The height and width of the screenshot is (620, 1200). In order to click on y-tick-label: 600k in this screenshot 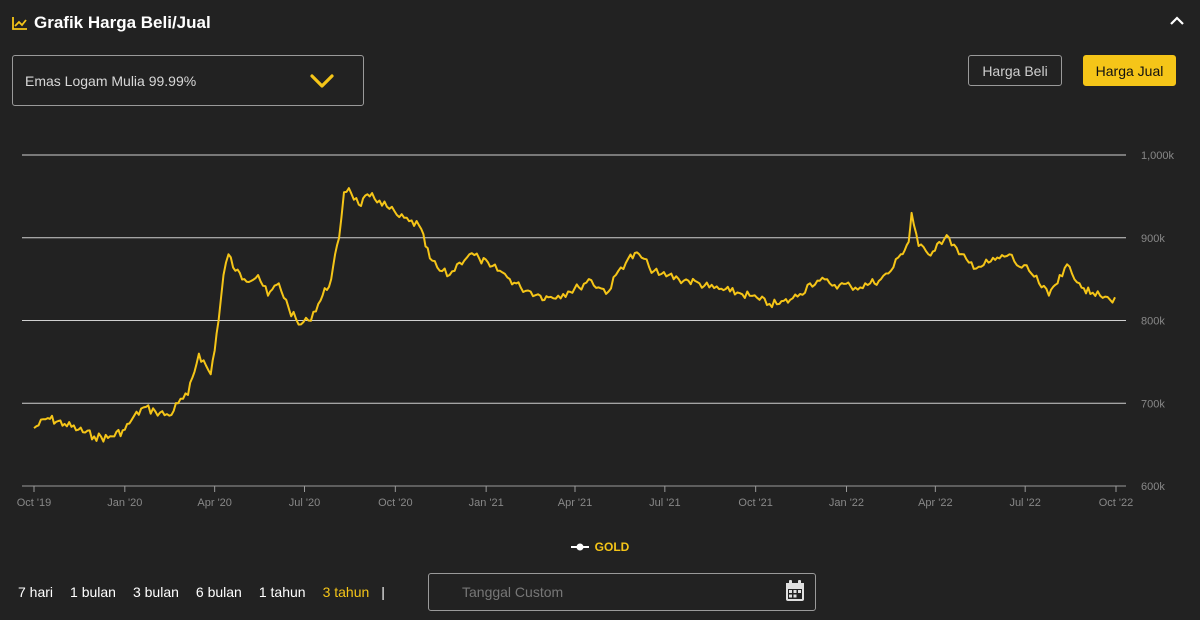, I will do `click(1153, 487)`.